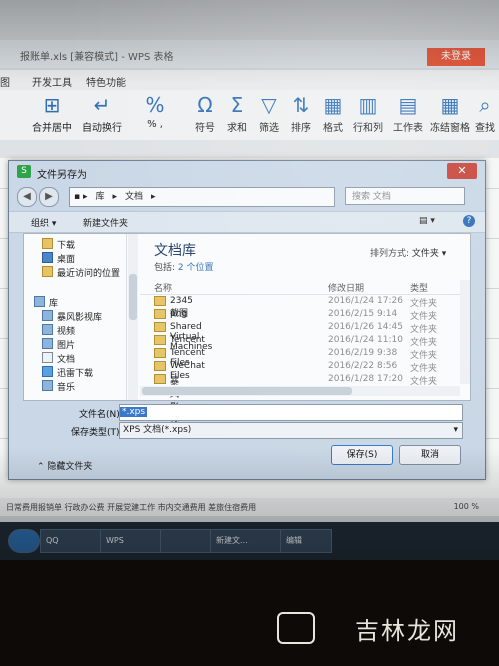  Describe the element at coordinates (52, 114) in the screenshot. I see `merge-center-button: ⊞ 合并居中` at that location.